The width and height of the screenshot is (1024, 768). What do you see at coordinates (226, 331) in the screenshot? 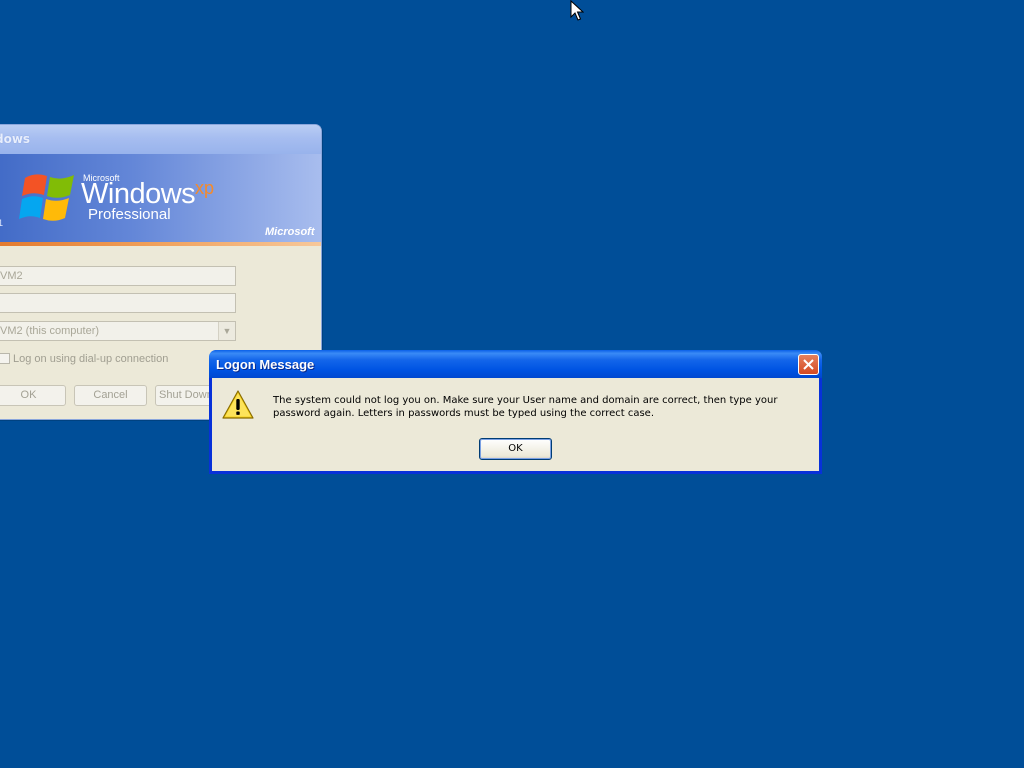
I see `chevron-down-icon: ▼` at bounding box center [226, 331].